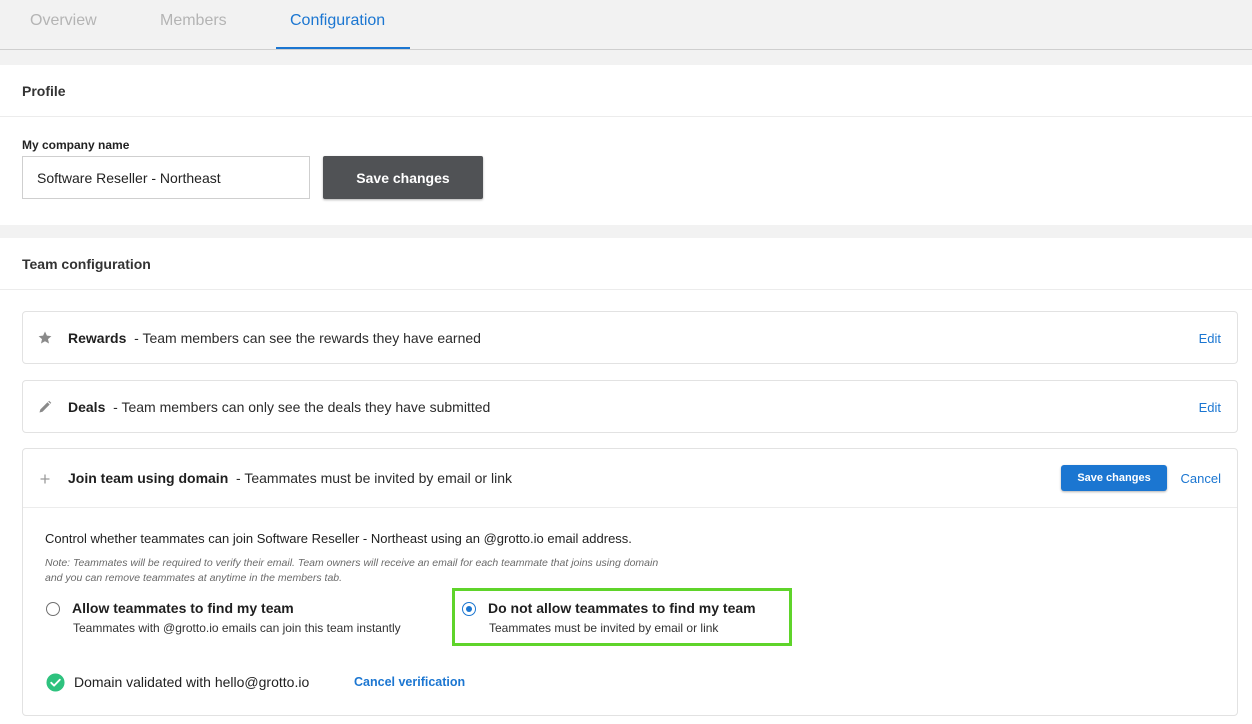 Image resolution: width=1252 pixels, height=724 pixels. I want to click on deals-title: Deals, so click(87, 407).